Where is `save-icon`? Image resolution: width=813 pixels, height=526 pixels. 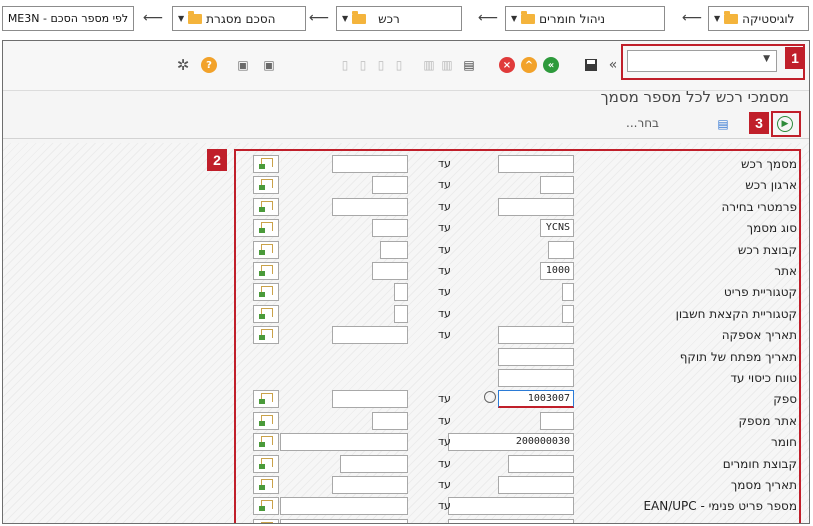 save-icon is located at coordinates (591, 65).